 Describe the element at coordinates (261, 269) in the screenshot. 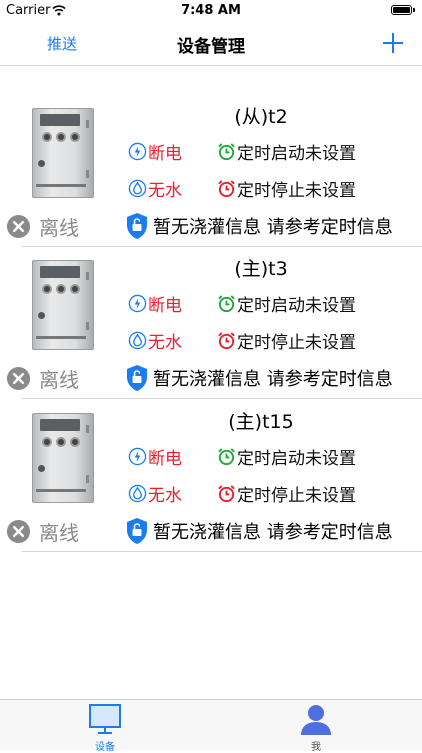

I see `device-name: (主)t3` at that location.